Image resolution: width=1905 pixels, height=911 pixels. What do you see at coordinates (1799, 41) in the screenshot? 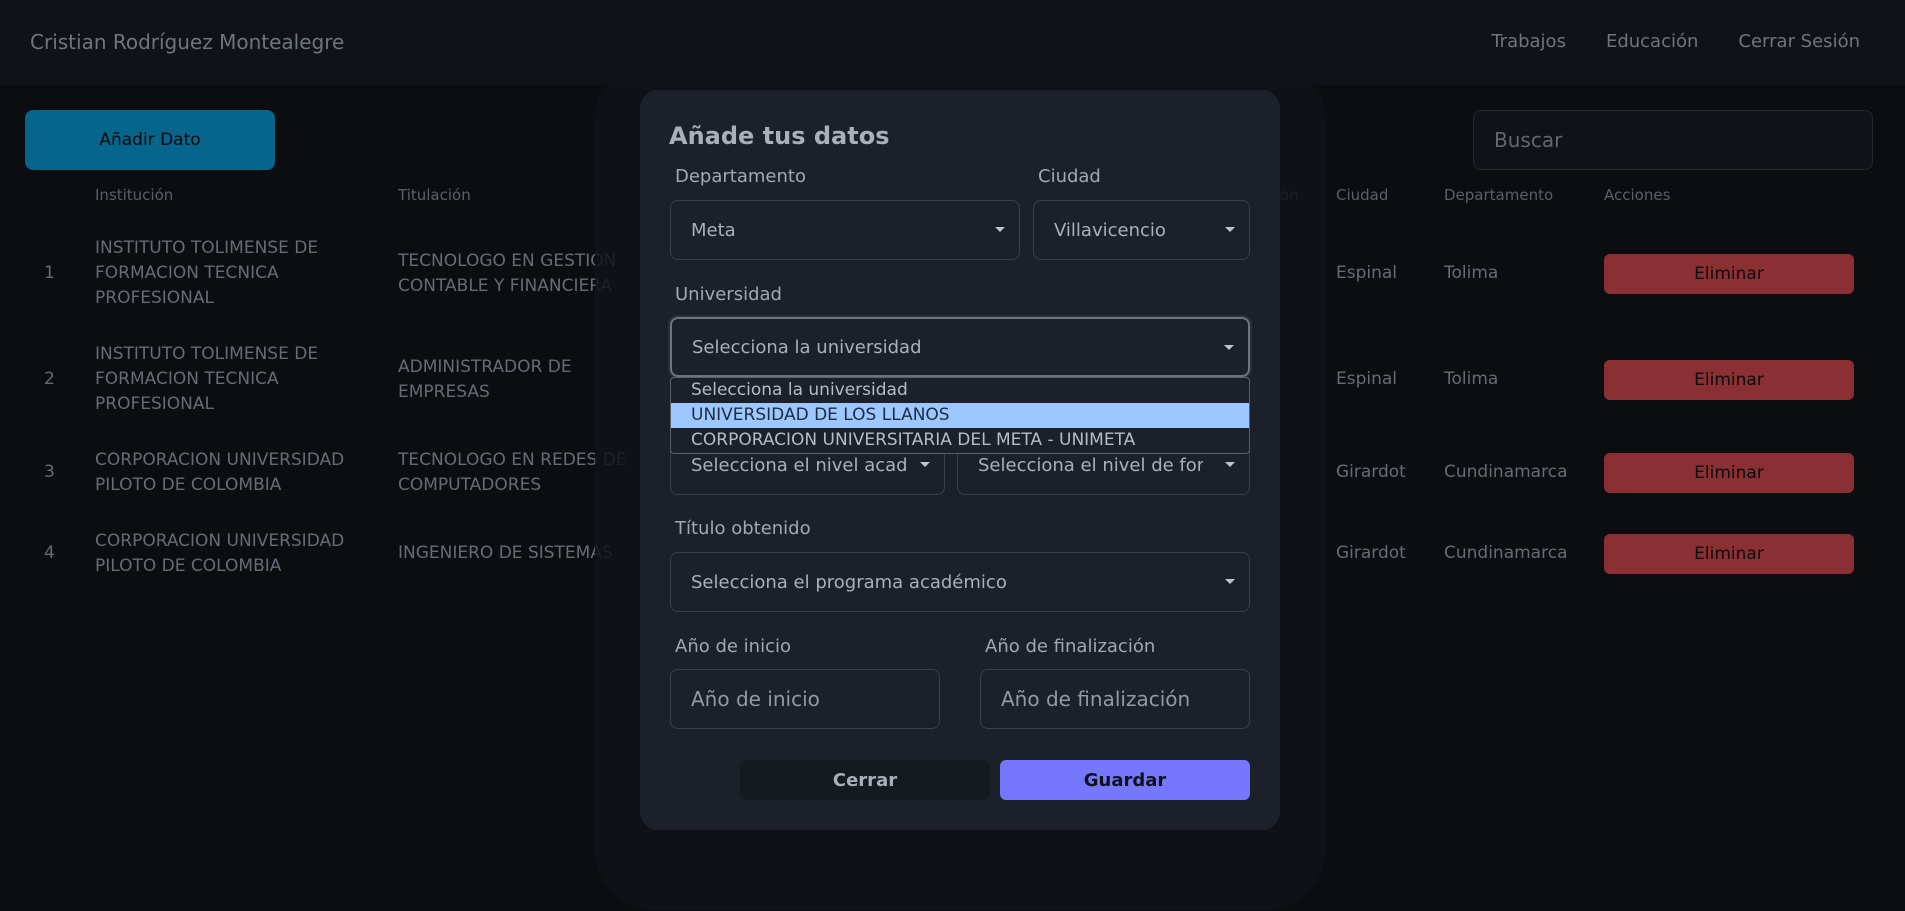
I see `nav-link-cerrar-sesion: Cerrar Sesión` at bounding box center [1799, 41].